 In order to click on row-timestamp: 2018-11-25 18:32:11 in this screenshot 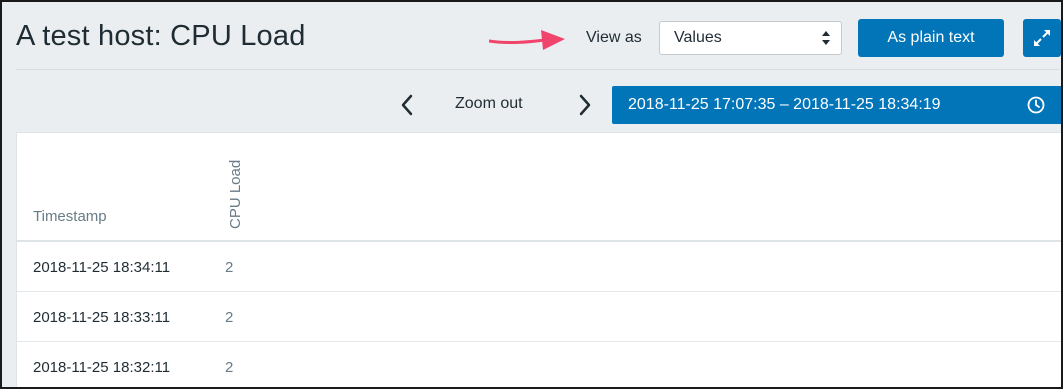, I will do `click(102, 367)`.